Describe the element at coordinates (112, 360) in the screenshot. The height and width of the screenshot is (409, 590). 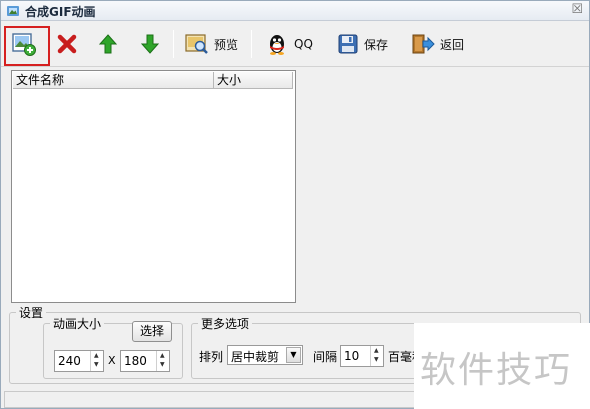
I see `size-separator: X` at that location.